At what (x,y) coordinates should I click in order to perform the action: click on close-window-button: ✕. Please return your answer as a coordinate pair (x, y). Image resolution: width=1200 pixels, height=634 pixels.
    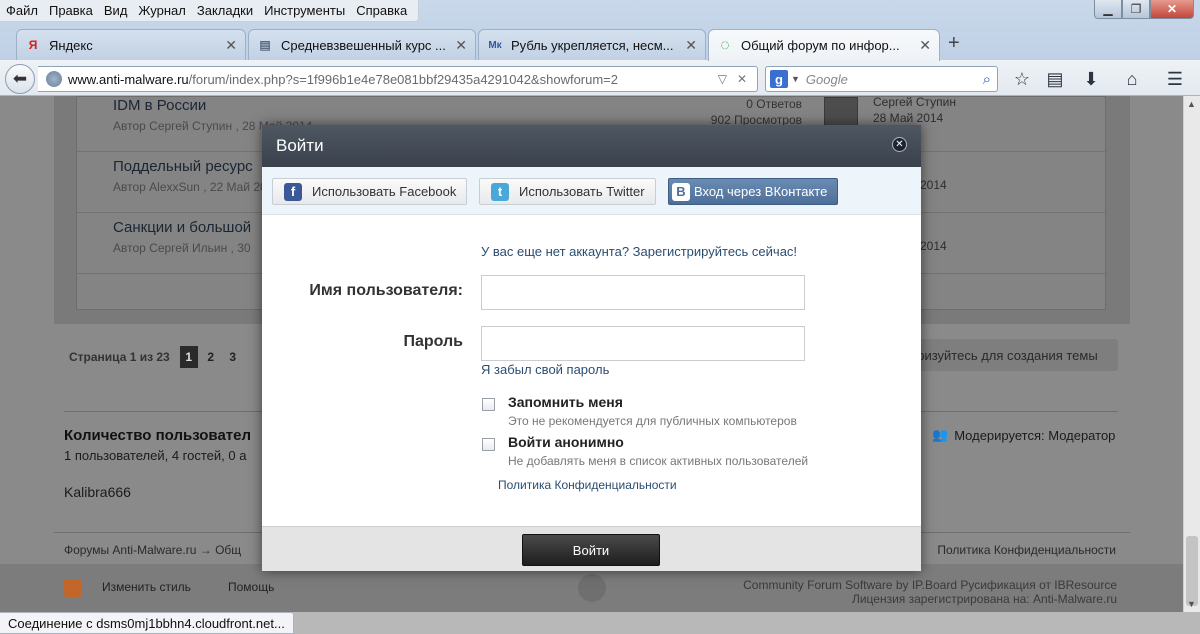
    Looking at the image, I should click on (1172, 9).